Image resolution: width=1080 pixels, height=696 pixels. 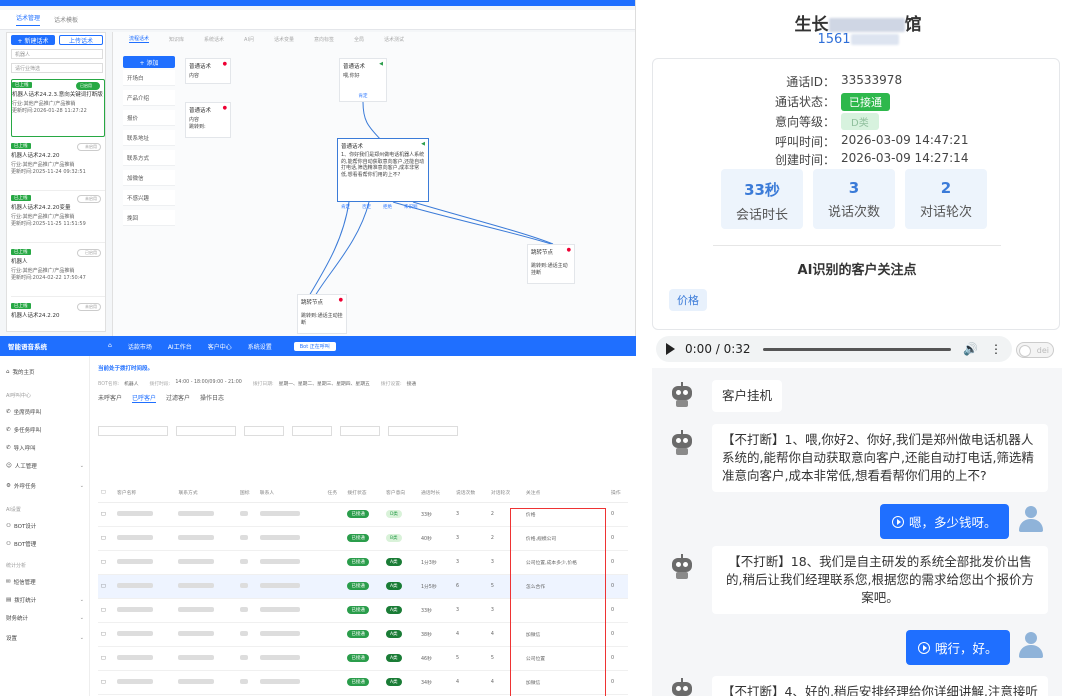 What do you see at coordinates (106, 493) in the screenshot?
I see `select-all-checkbox: □` at bounding box center [106, 493].